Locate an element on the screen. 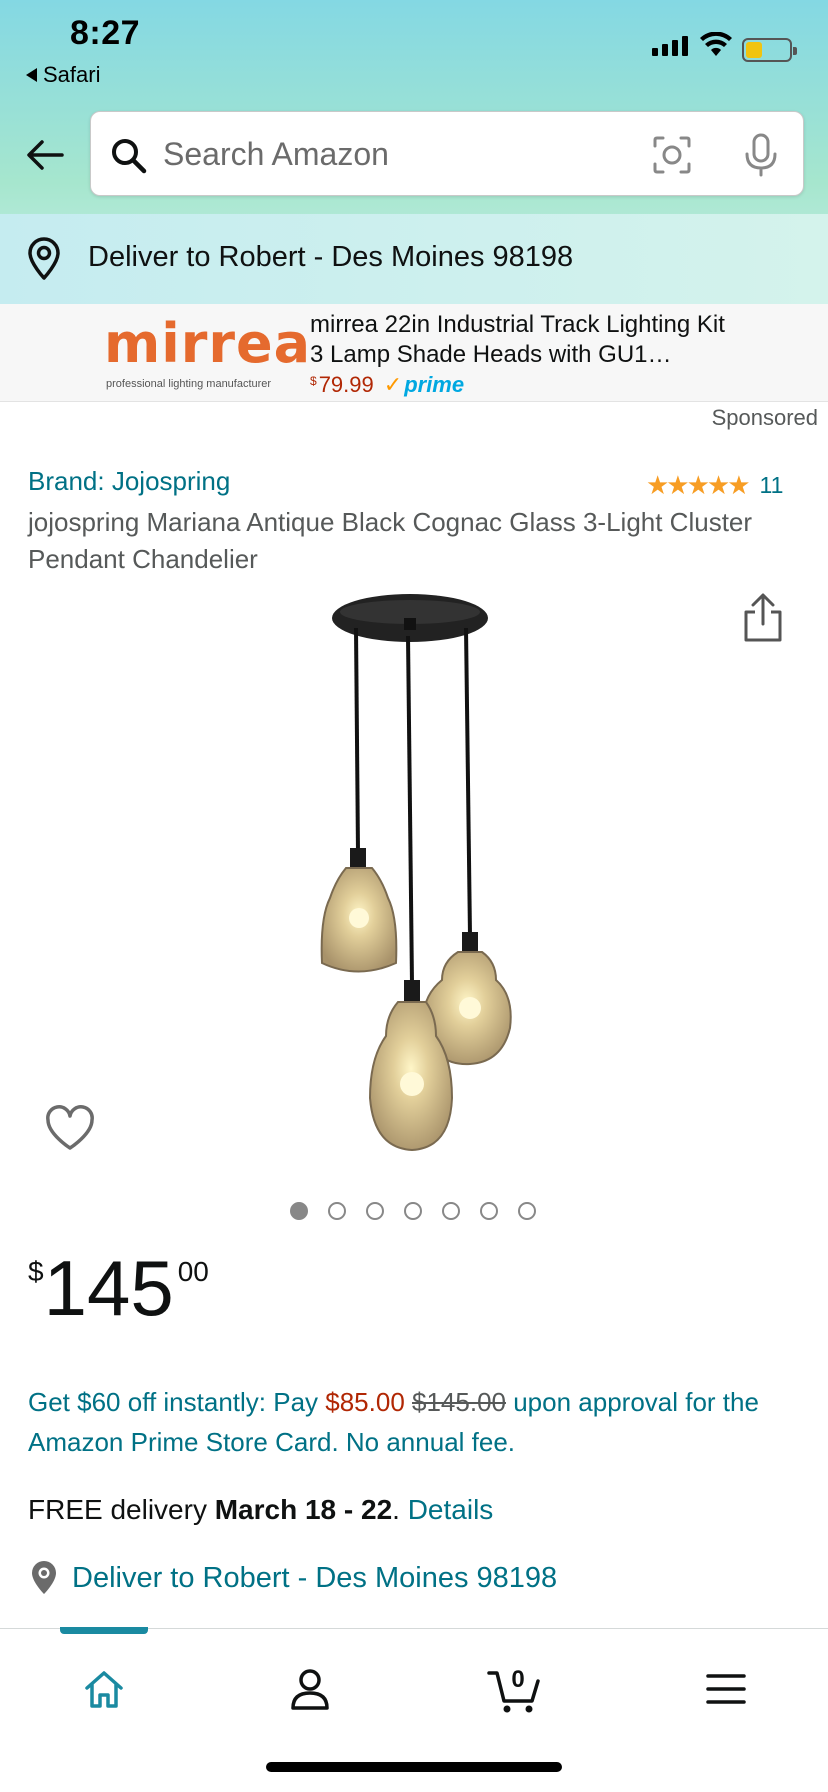  heart-icon is located at coordinates (70, 1128).